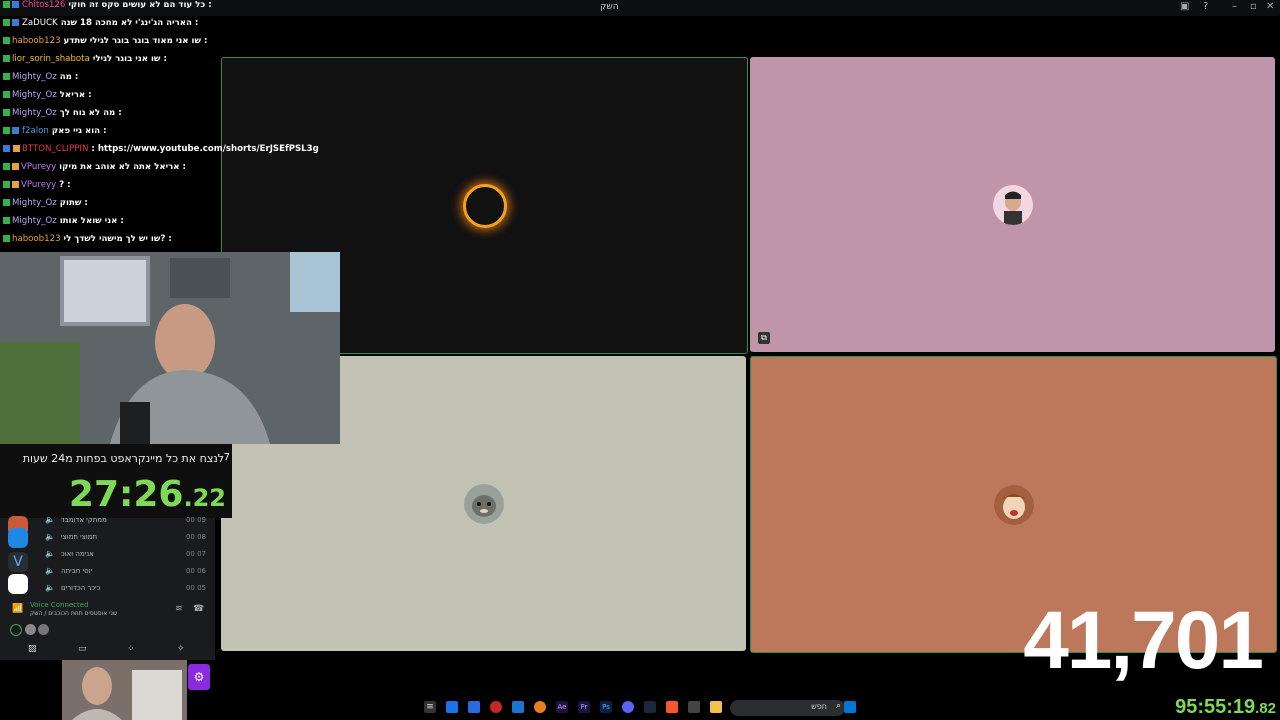  What do you see at coordinates (73, 613) in the screenshot?
I see `voice-channel-name: שני אוסטסים תחת הכוכבים / השק` at bounding box center [73, 613].